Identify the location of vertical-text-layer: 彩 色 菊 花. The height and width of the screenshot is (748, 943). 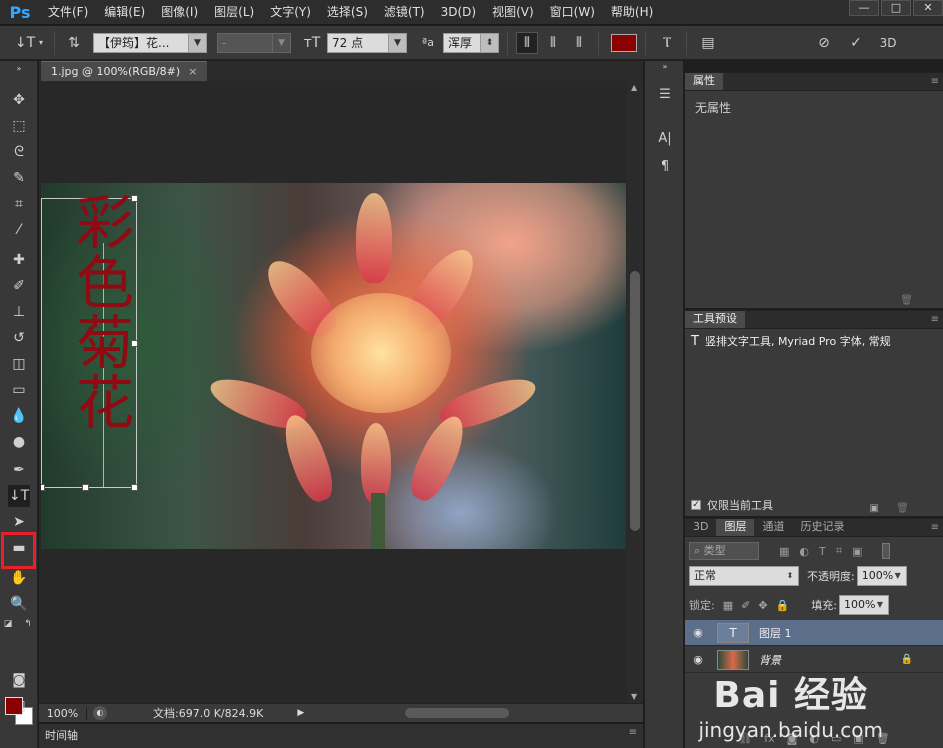
(105, 313).